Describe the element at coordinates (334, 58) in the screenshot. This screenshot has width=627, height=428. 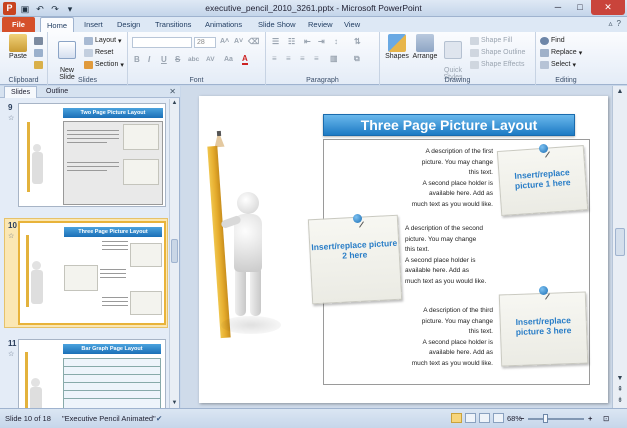
I see `columns-icon: ▥` at that location.